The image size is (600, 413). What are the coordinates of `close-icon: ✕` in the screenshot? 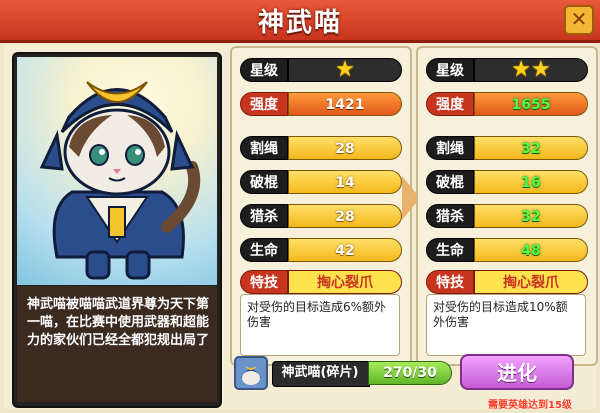 It's located at (579, 20).